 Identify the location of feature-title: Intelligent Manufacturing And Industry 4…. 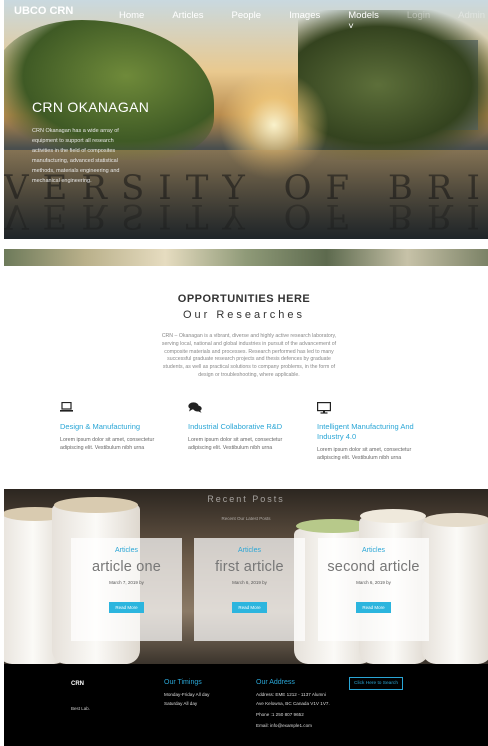
(373, 432).